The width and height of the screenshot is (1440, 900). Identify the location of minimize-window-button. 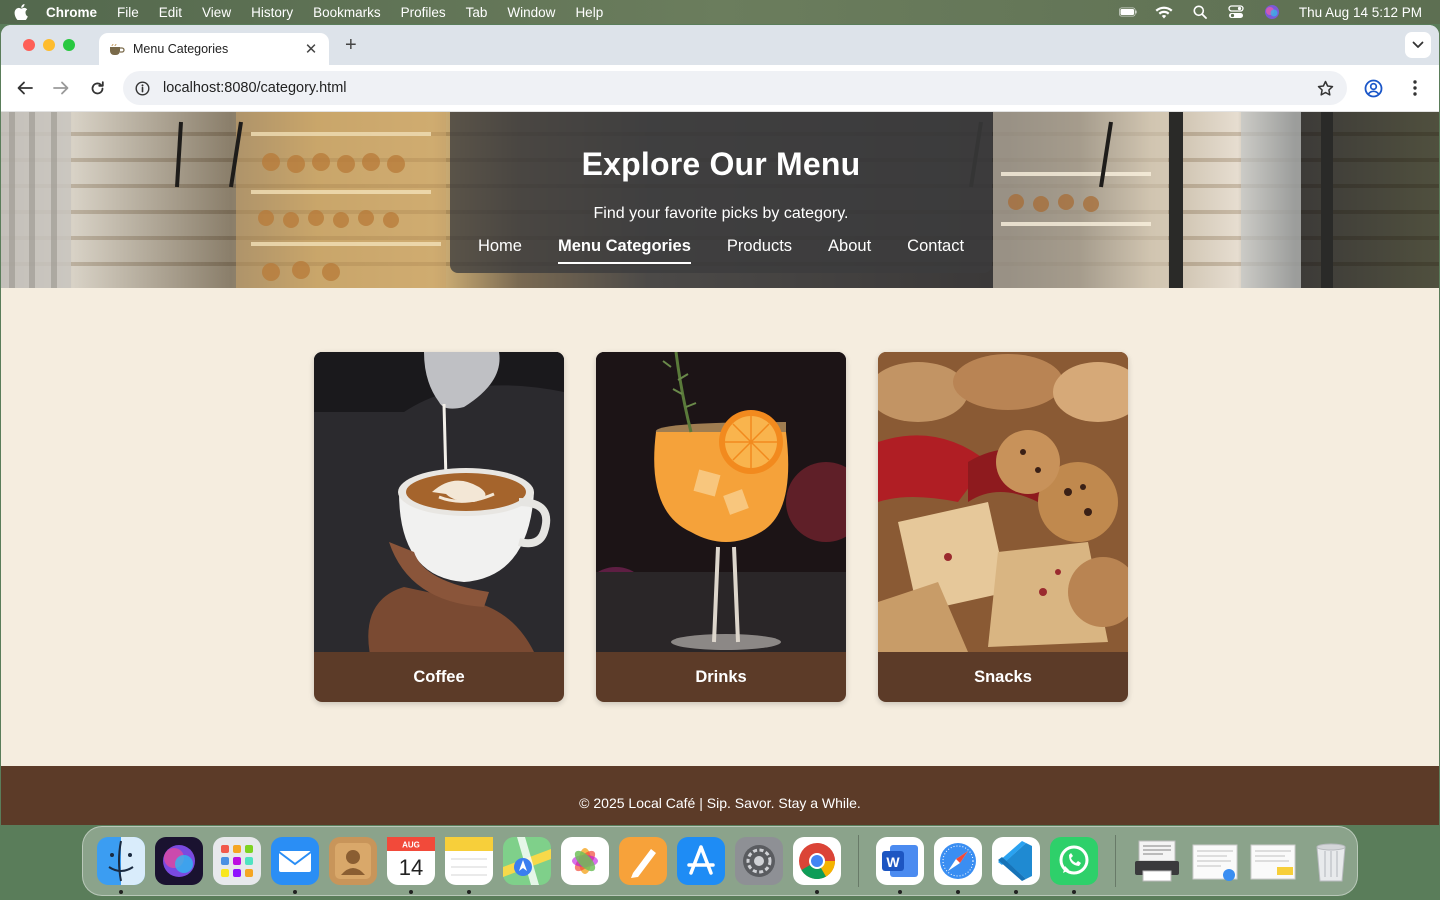
(49, 45).